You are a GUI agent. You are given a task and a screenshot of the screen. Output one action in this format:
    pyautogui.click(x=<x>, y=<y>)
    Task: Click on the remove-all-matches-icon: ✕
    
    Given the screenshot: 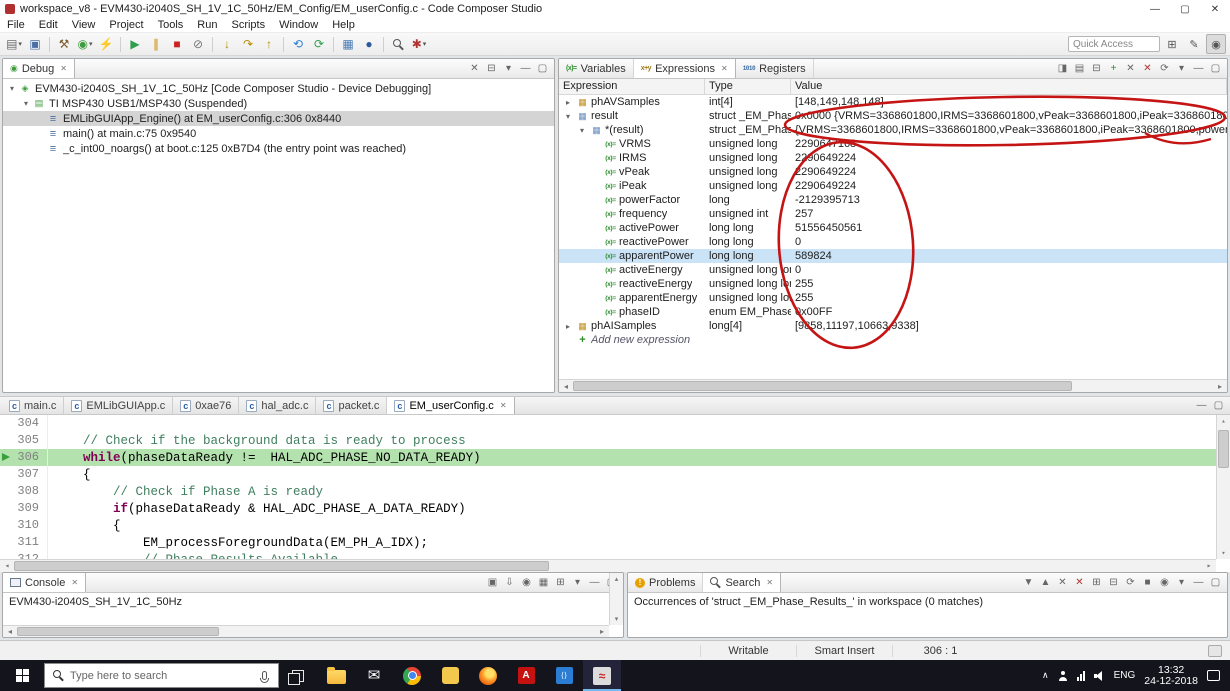 What is the action you would take?
    pyautogui.click(x=1079, y=583)
    